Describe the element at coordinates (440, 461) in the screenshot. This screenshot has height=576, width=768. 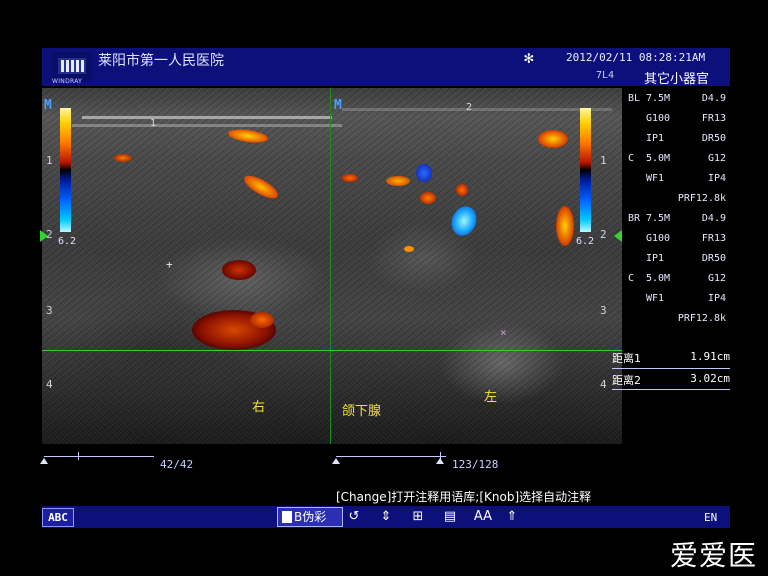
I see `cine-end-arrow-icon` at that location.